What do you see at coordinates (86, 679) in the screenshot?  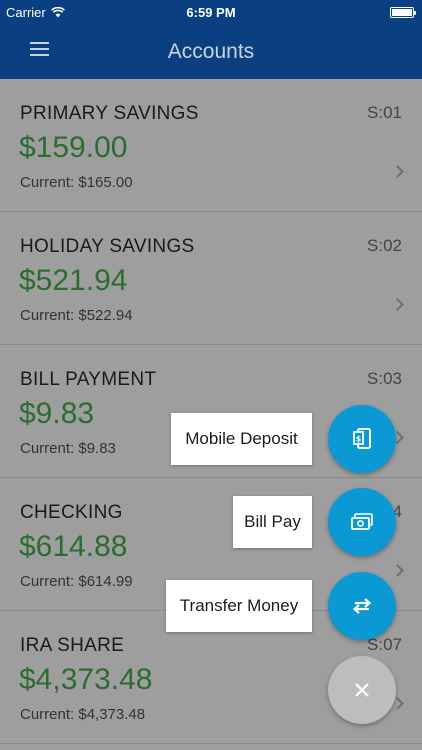 I see `account-balance: $4,373.48` at bounding box center [86, 679].